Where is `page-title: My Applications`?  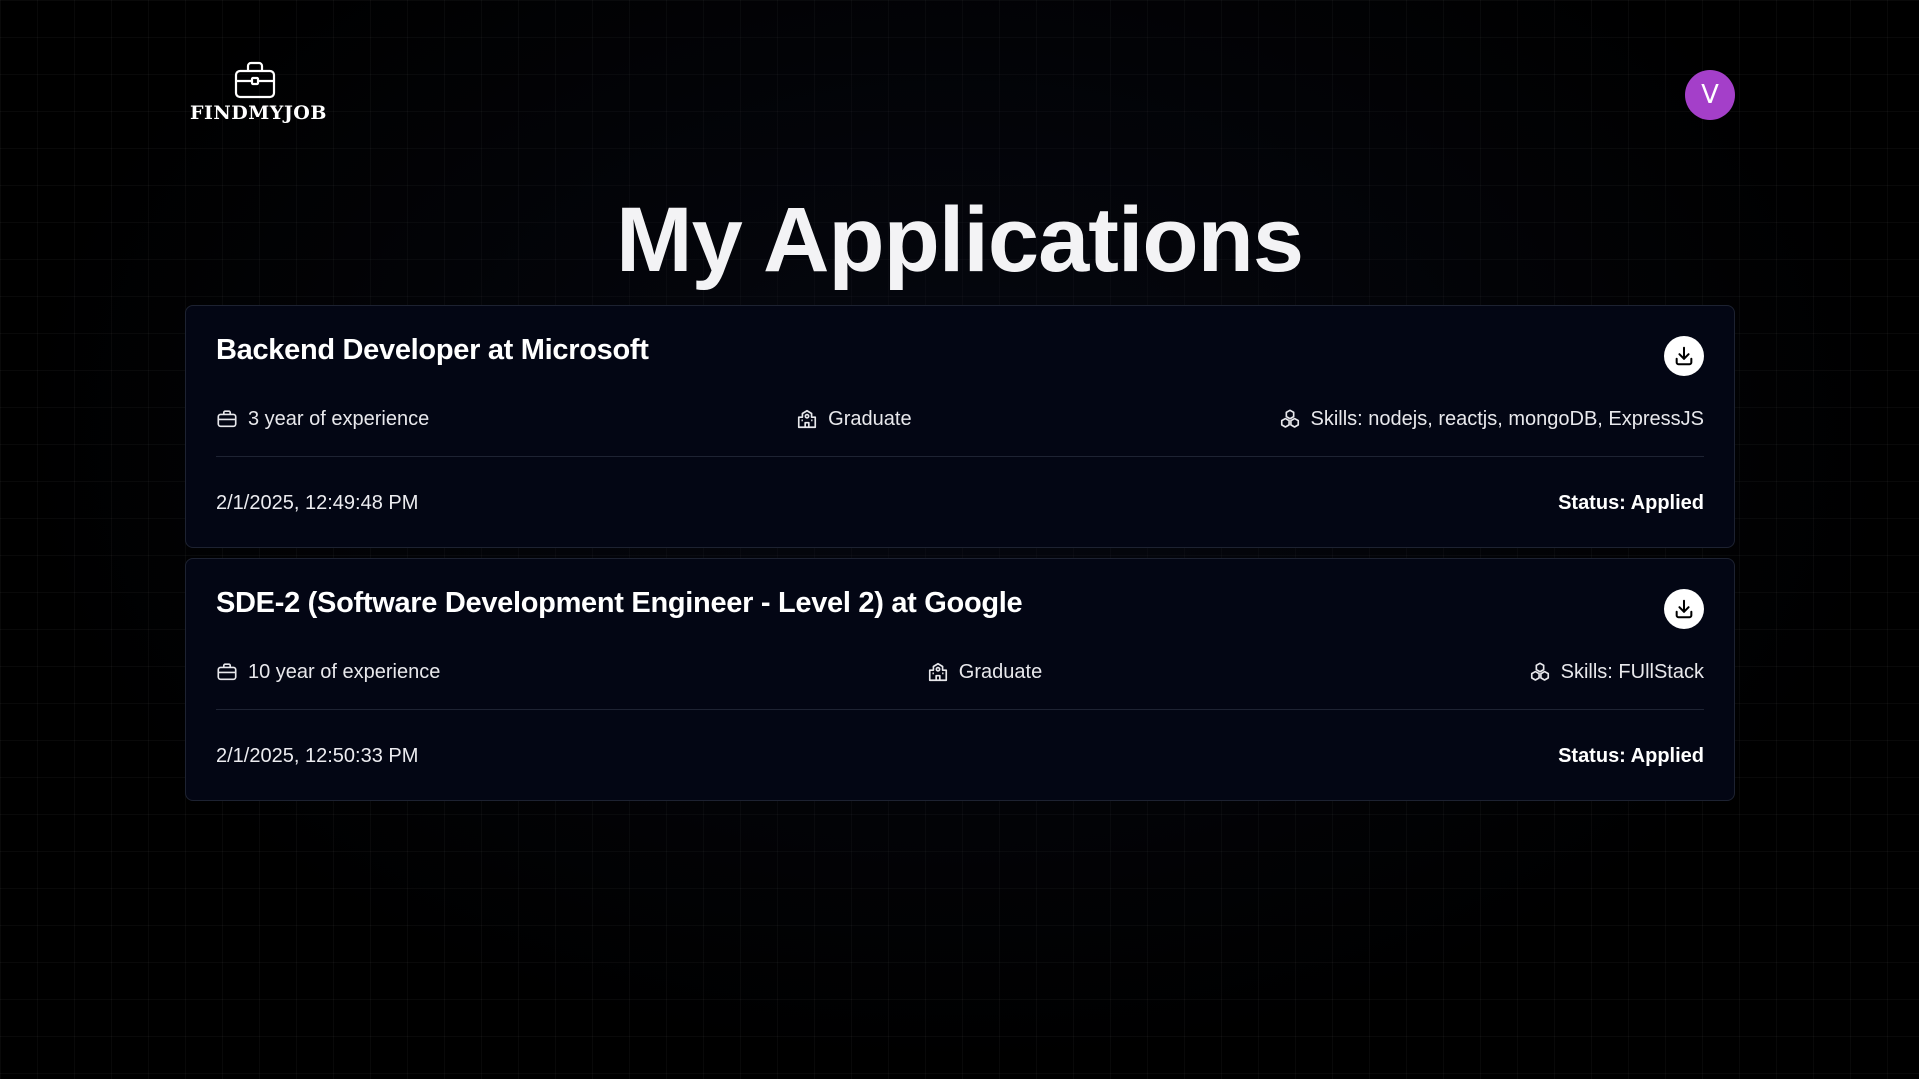
page-title: My Applications is located at coordinates (960, 240).